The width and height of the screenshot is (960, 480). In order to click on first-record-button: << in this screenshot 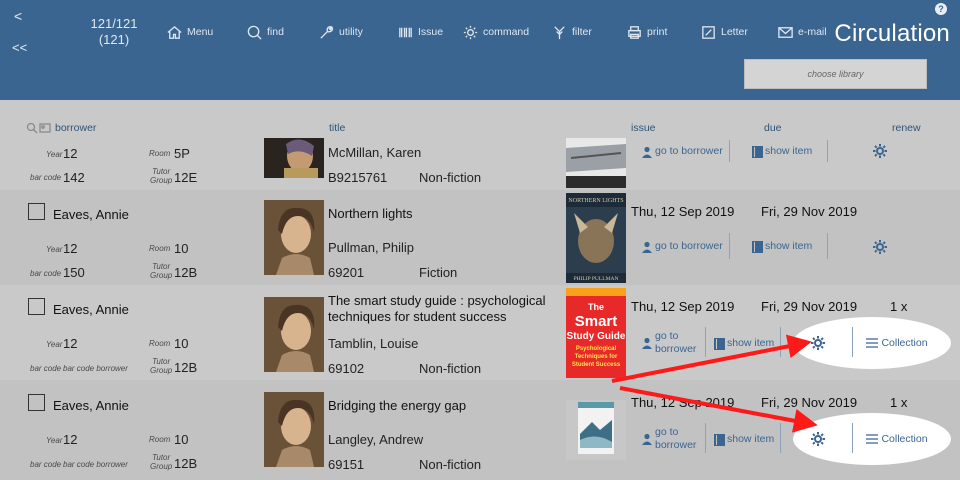, I will do `click(19, 47)`.